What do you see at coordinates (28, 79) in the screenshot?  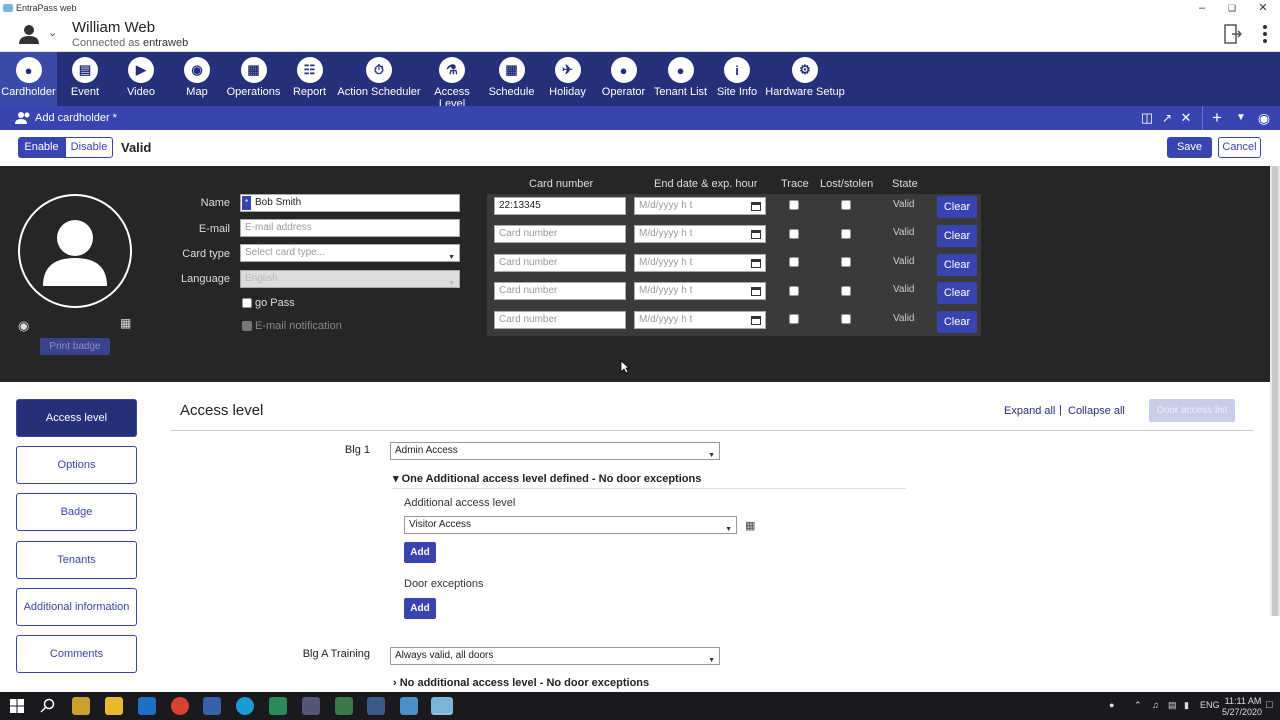 I see `menu-cardholder: ● Cardholder` at bounding box center [28, 79].